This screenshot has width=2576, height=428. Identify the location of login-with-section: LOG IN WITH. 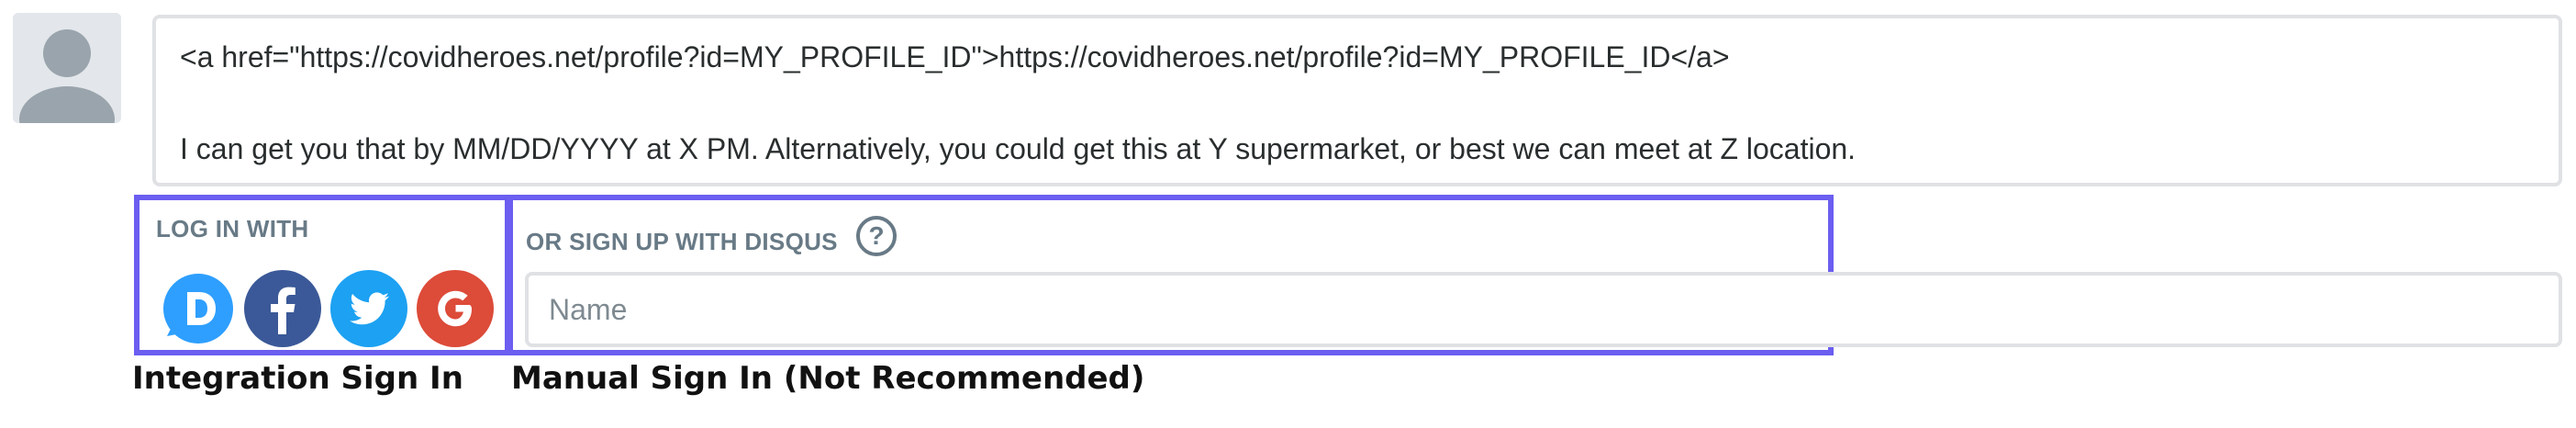
(322, 275).